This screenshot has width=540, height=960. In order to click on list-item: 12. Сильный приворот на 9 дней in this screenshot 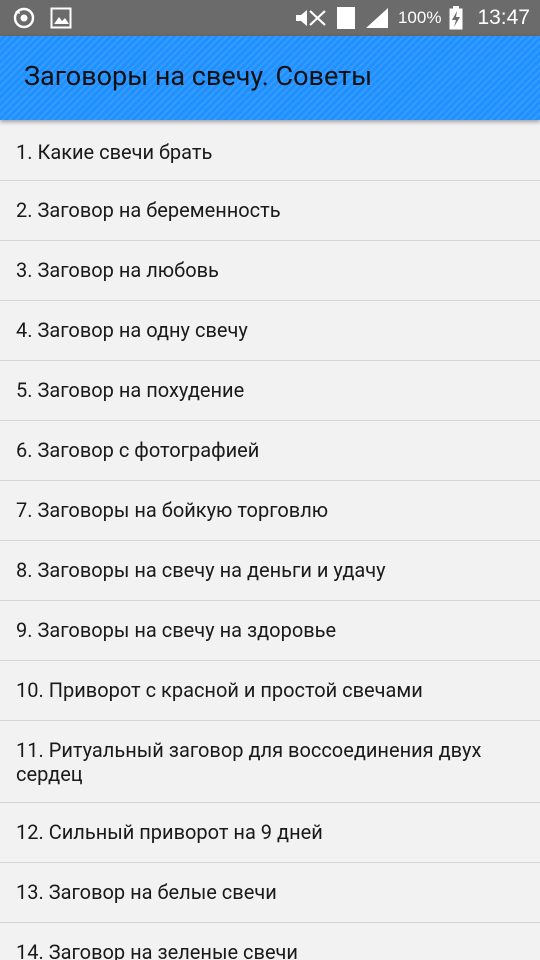, I will do `click(270, 833)`.